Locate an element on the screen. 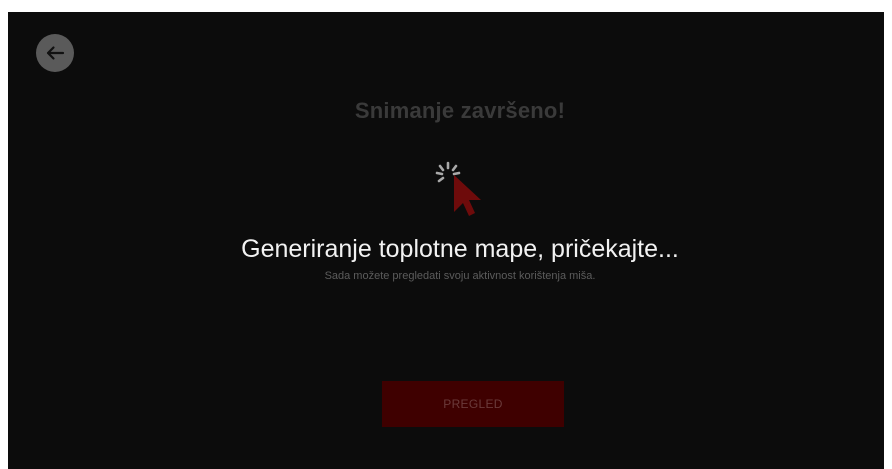 The width and height of the screenshot is (892, 469). back-button is located at coordinates (55, 53).